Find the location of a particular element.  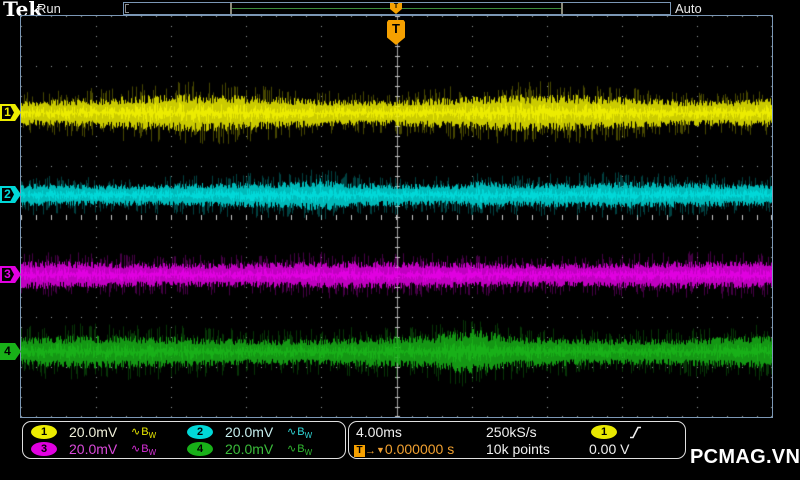

channel-3-scale: 20.0mV is located at coordinates (93, 449).